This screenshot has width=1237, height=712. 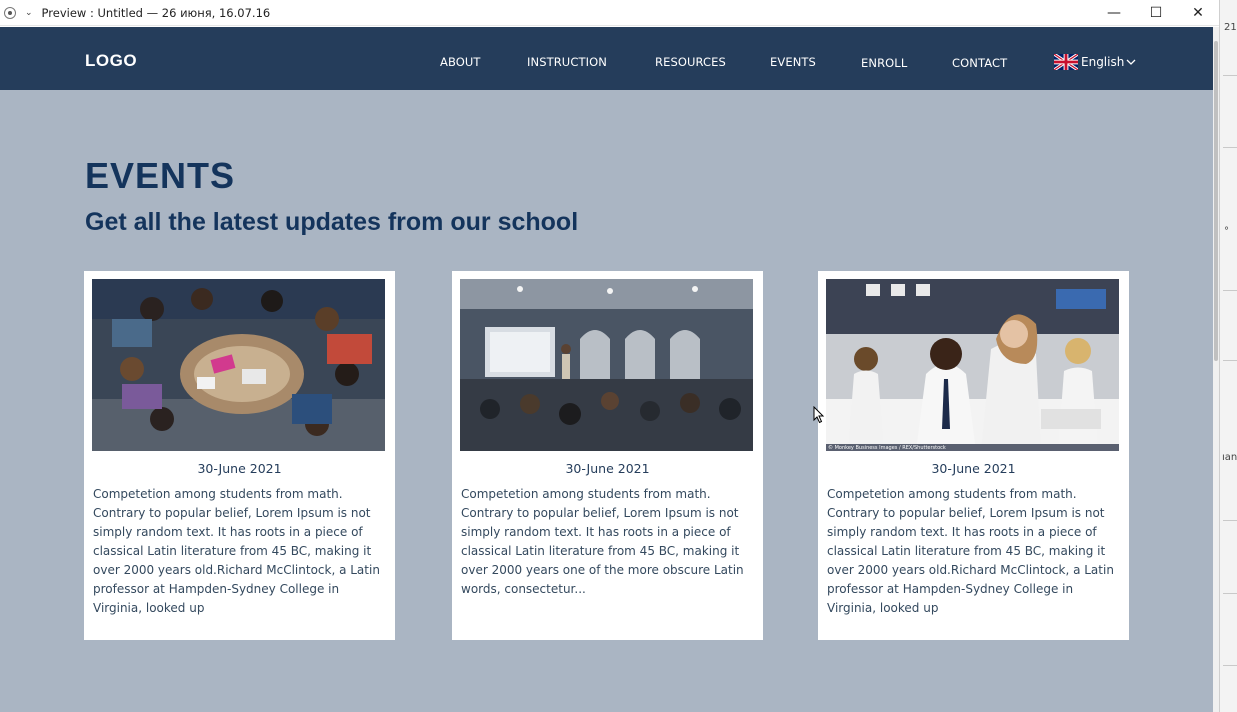 I want to click on language-label: English, so click(x=1103, y=62).